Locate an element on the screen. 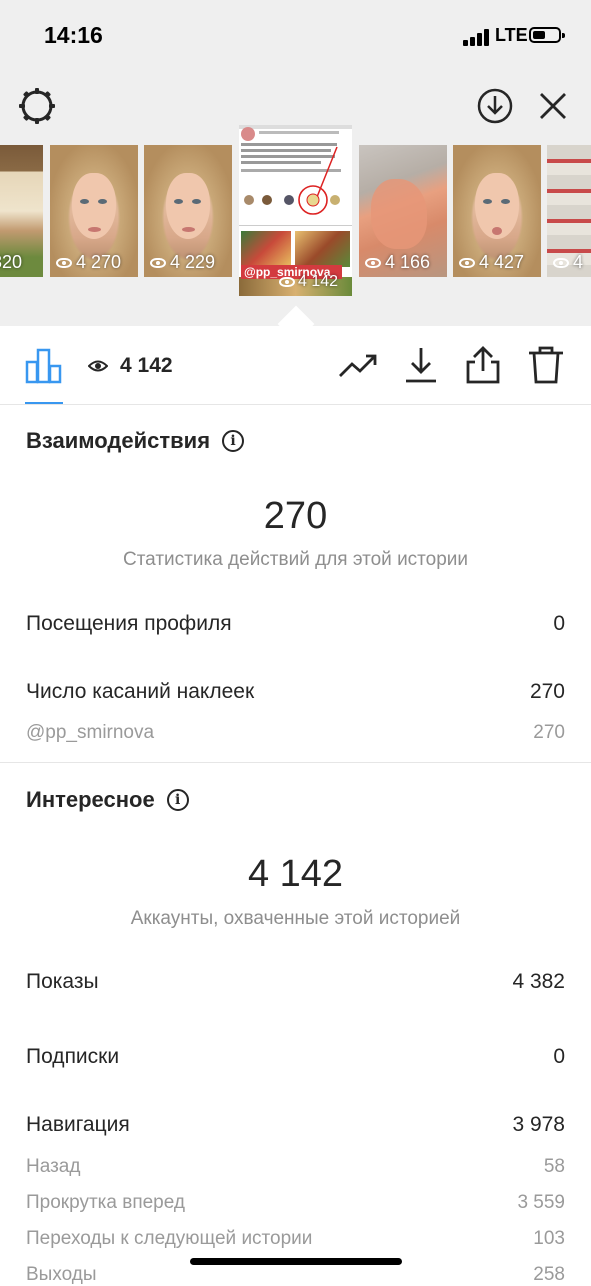 Image resolution: width=591 pixels, height=1286 pixels. interactions-total: 270 is located at coordinates (295, 516).